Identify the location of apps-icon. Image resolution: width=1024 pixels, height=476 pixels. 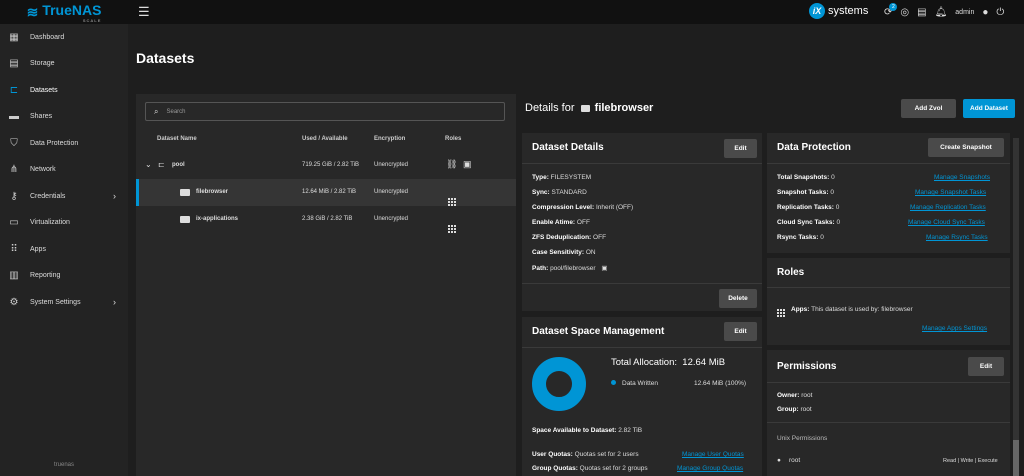
(781, 313).